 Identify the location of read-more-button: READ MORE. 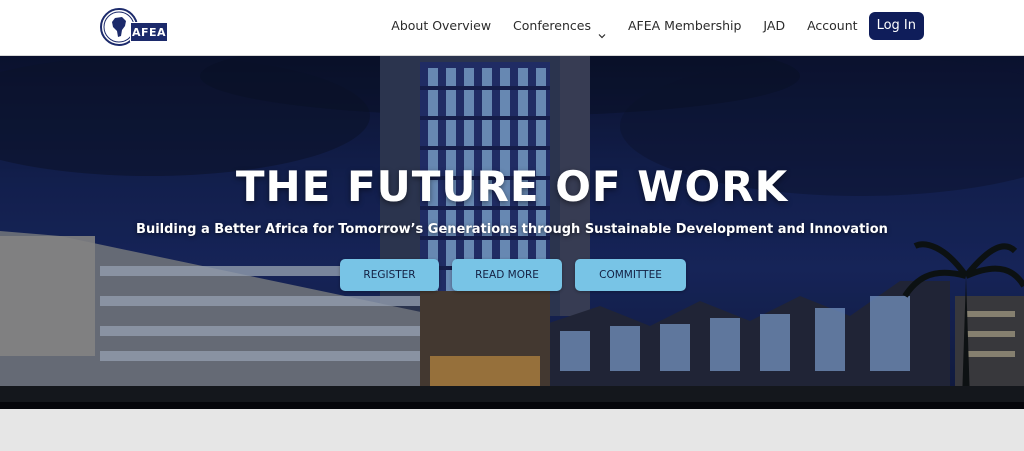
(507, 275).